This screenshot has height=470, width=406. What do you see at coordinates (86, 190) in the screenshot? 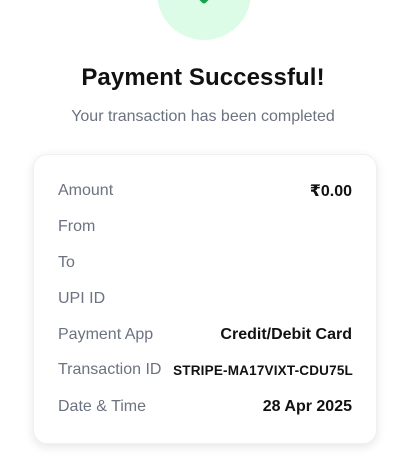
I see `amount-label: Amount` at bounding box center [86, 190].